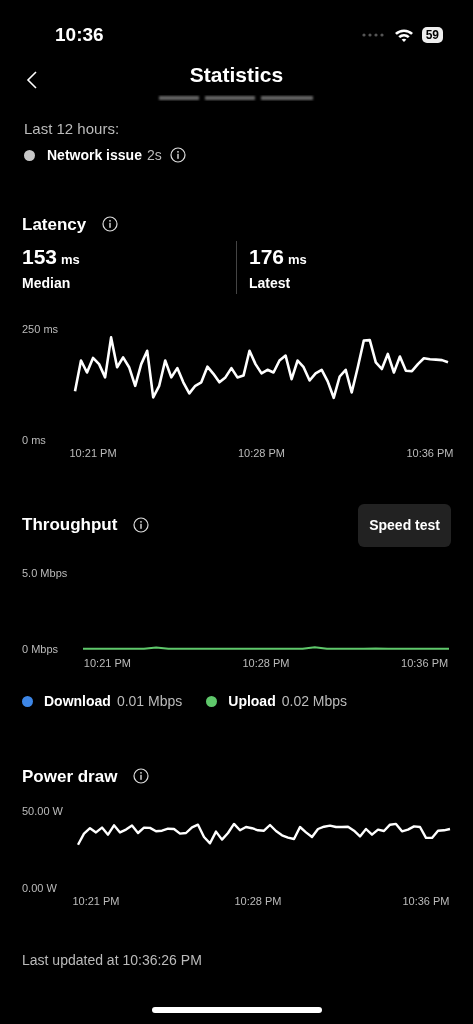 The height and width of the screenshot is (1024, 473). I want to click on stat-label: Latest, so click(270, 283).